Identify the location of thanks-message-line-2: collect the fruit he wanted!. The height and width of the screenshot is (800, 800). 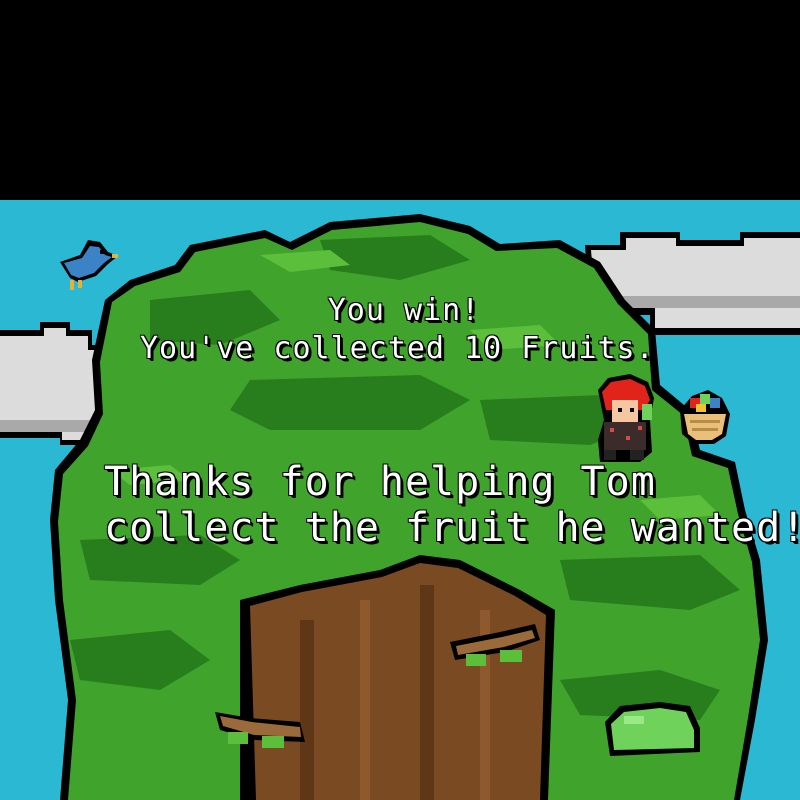
(452, 528).